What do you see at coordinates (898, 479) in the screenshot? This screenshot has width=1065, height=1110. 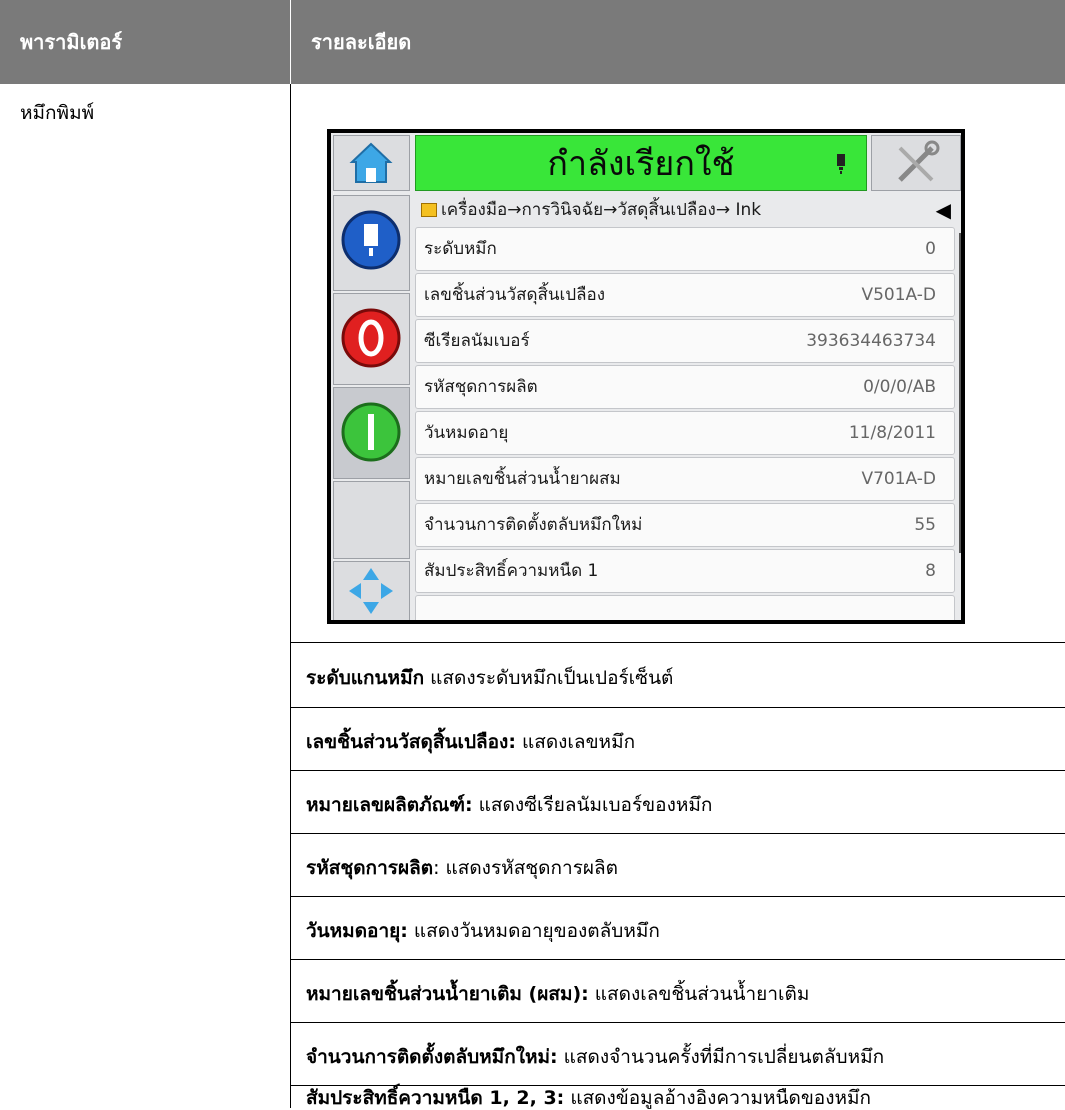 I see `row-value: V701A-D` at bounding box center [898, 479].